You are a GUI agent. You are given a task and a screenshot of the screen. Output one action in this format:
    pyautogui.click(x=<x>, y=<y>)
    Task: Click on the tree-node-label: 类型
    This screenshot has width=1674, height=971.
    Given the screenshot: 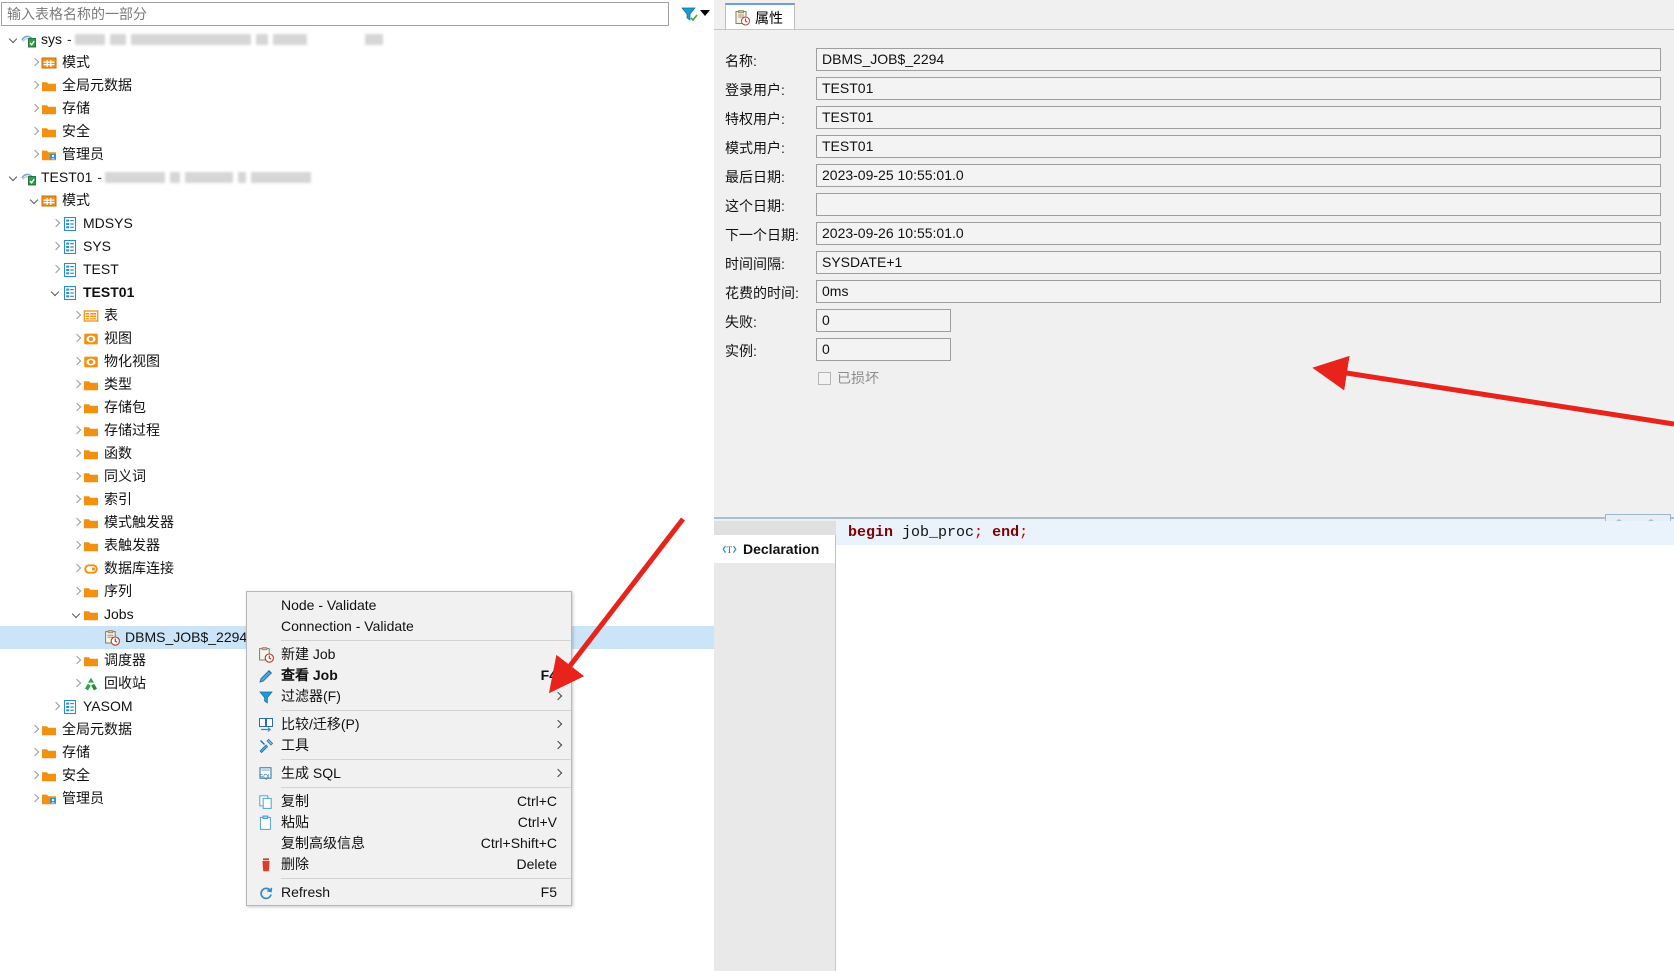 What is the action you would take?
    pyautogui.click(x=118, y=384)
    